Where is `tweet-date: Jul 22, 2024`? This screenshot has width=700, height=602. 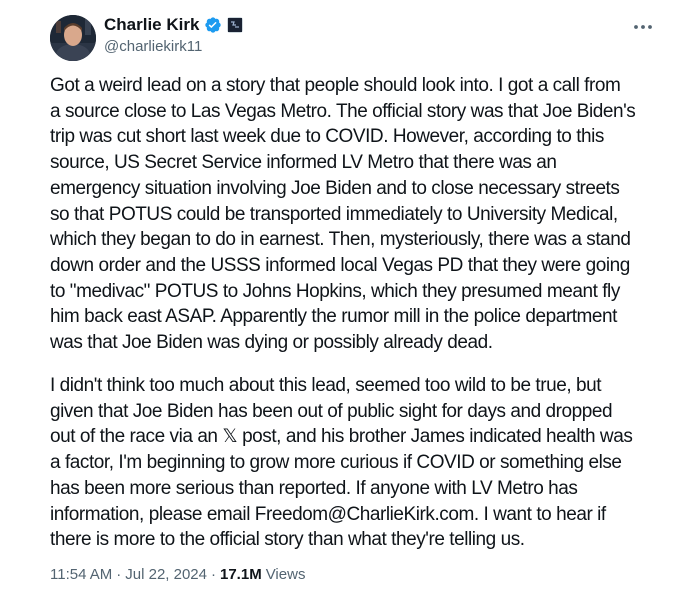
tweet-date: Jul 22, 2024 is located at coordinates (166, 574).